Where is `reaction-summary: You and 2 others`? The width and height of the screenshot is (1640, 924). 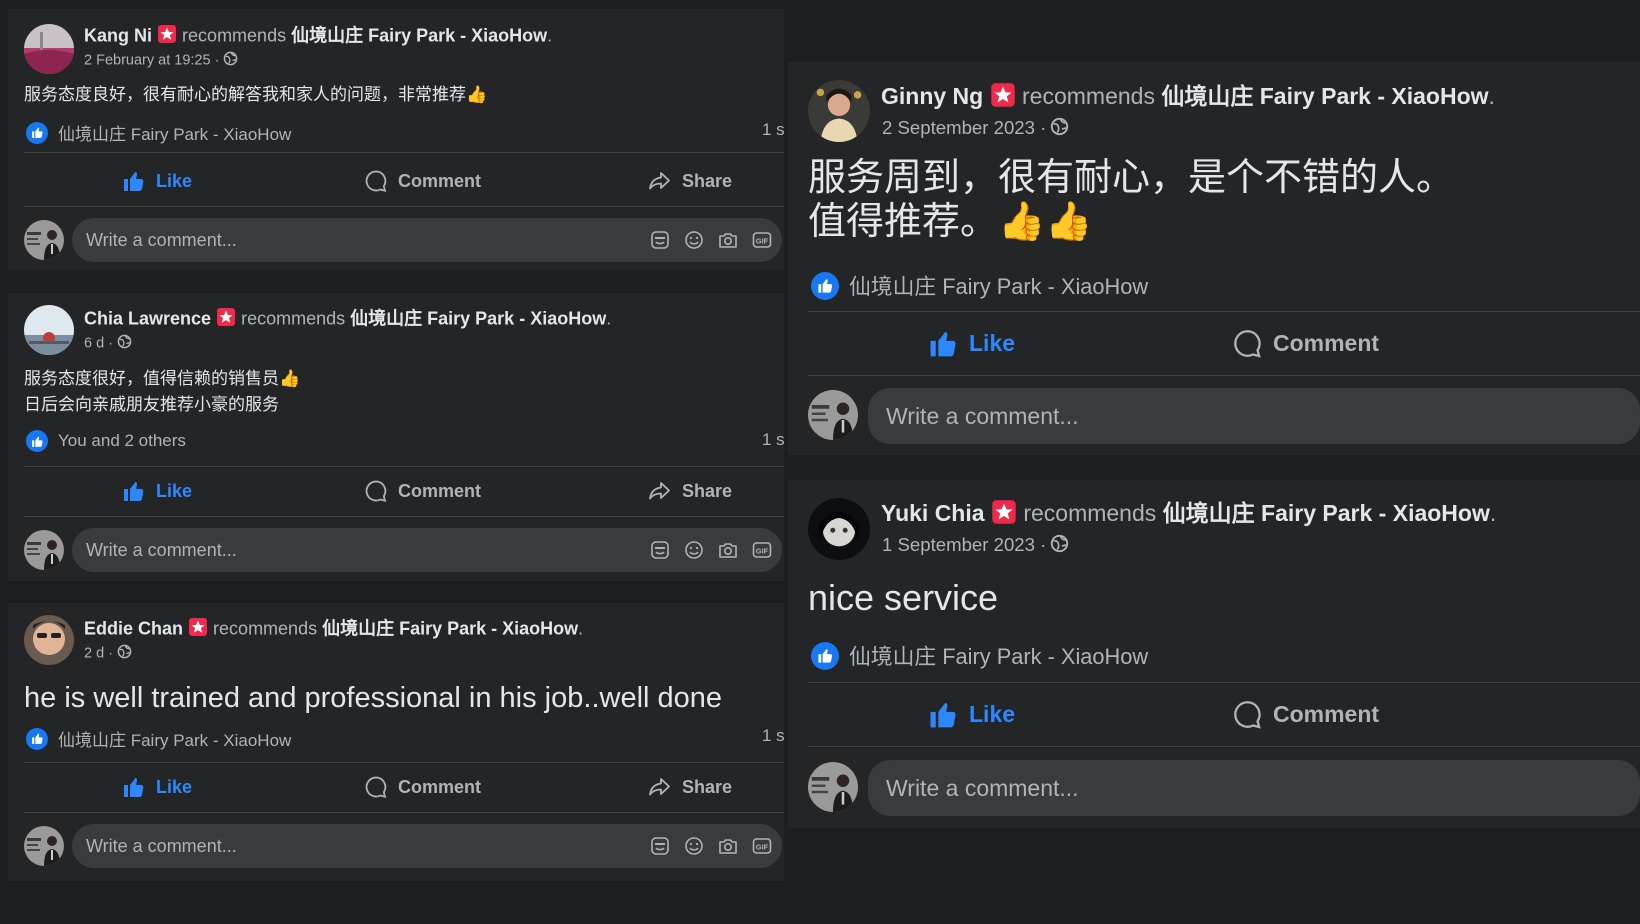
reaction-summary: You and 2 others is located at coordinates (106, 441).